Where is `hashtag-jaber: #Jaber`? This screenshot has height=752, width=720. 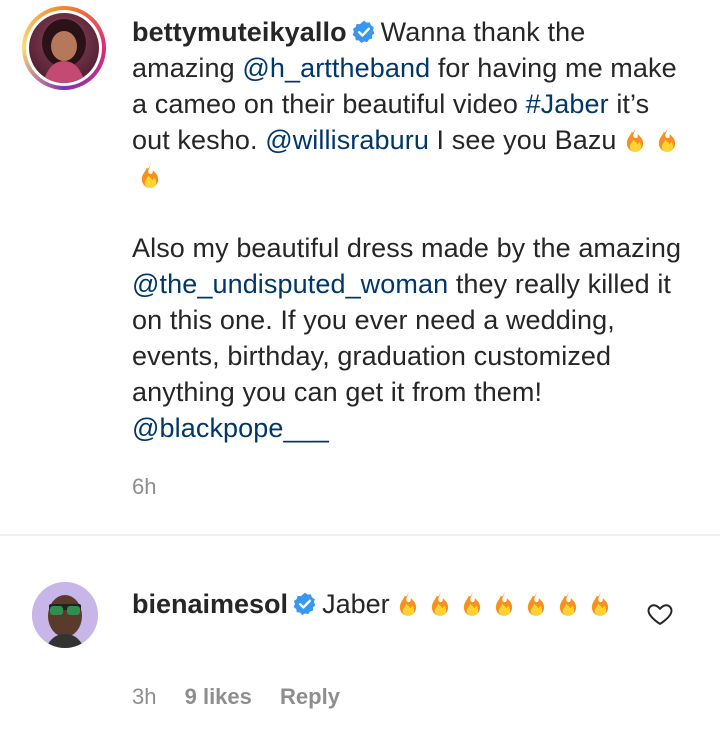
hashtag-jaber: #Jaber is located at coordinates (567, 104).